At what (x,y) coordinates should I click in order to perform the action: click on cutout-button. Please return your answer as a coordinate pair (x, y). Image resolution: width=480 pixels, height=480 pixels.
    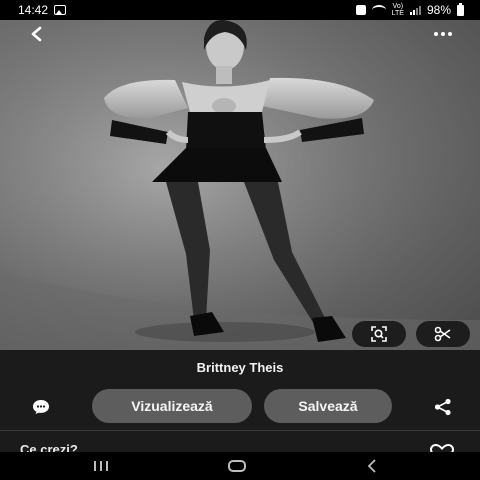
    Looking at the image, I should click on (443, 334).